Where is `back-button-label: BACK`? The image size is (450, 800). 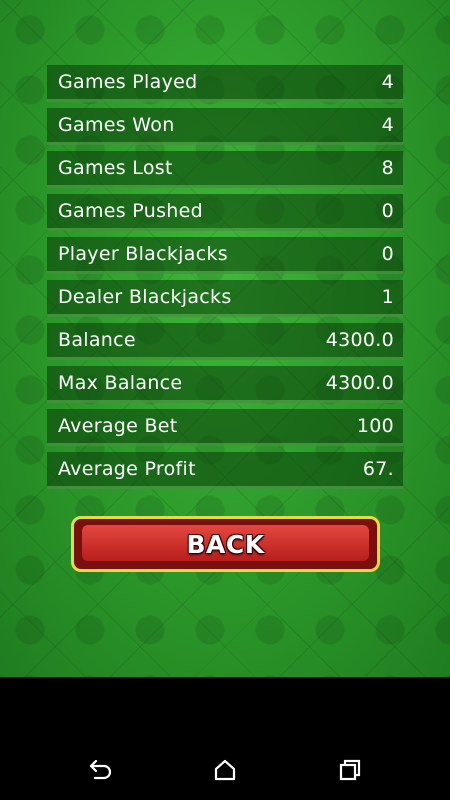
back-button-label: BACK is located at coordinates (225, 544).